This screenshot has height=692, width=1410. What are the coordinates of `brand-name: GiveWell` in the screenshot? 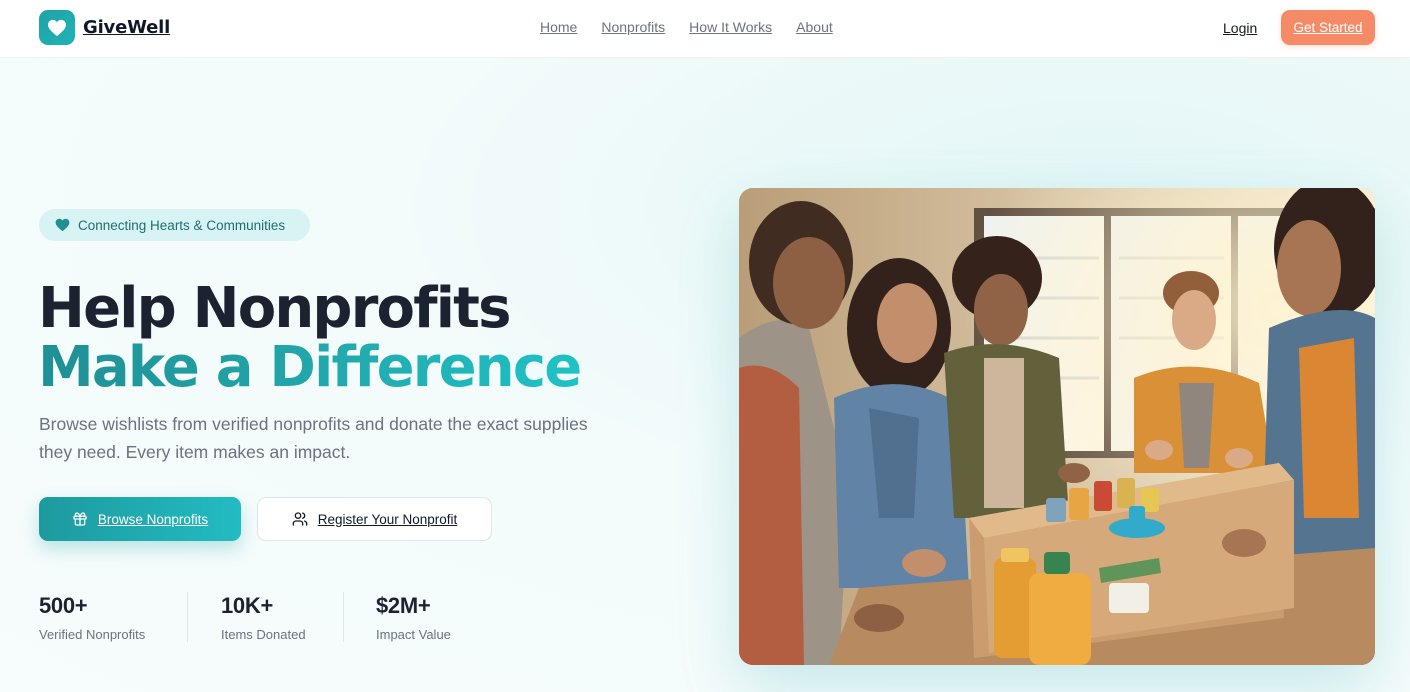 It's located at (127, 27).